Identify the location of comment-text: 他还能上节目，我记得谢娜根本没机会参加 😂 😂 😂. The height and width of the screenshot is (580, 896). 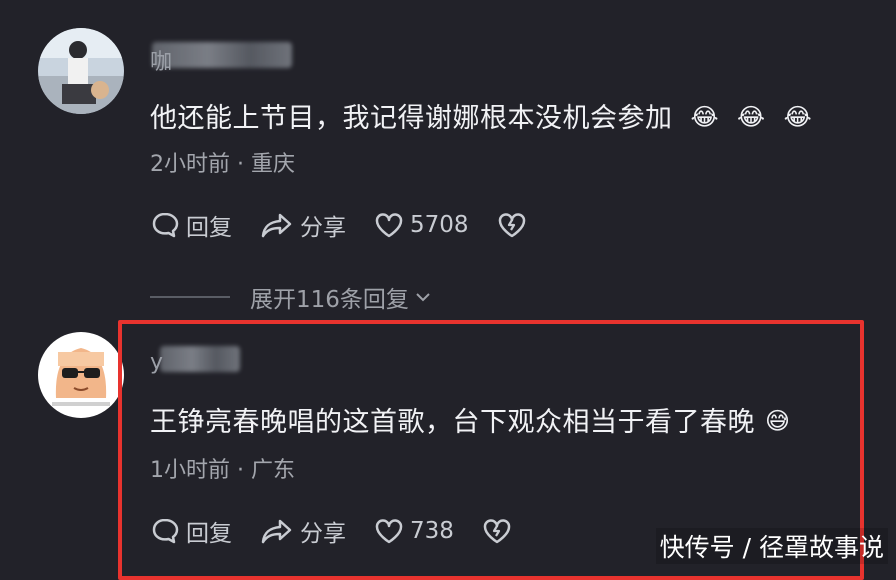
(481, 115).